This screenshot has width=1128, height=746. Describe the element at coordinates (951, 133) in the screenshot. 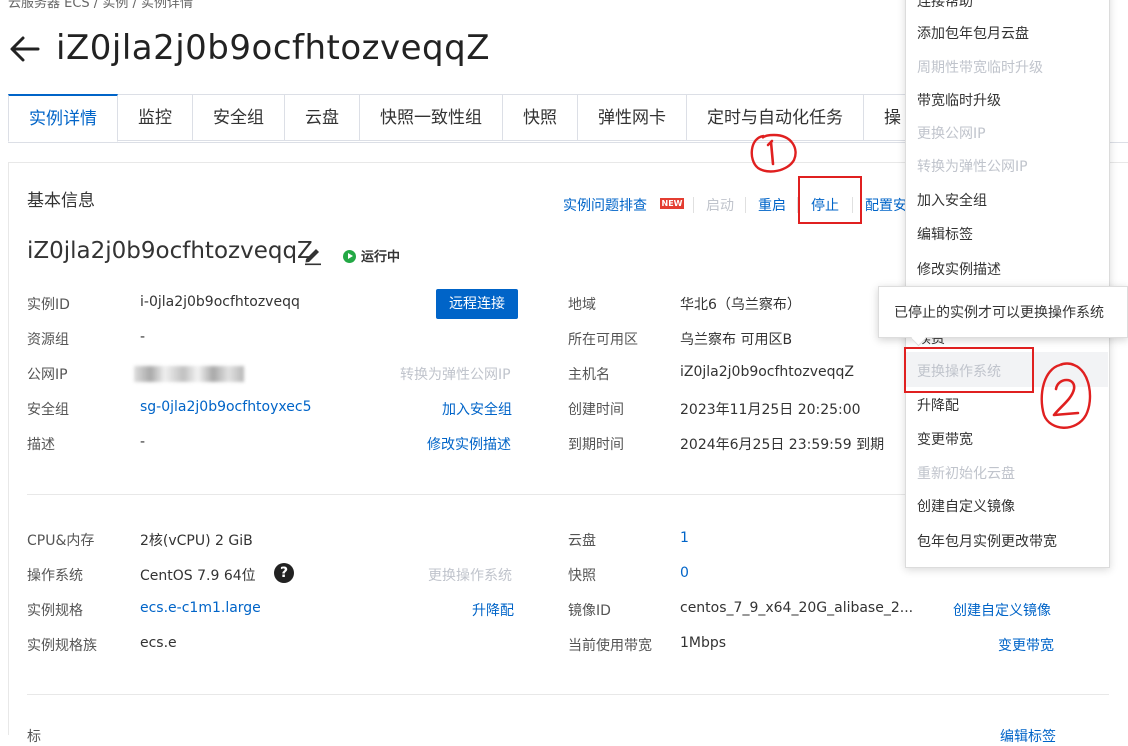

I see `menu-item-change-public-ip: 更换公网IP` at that location.